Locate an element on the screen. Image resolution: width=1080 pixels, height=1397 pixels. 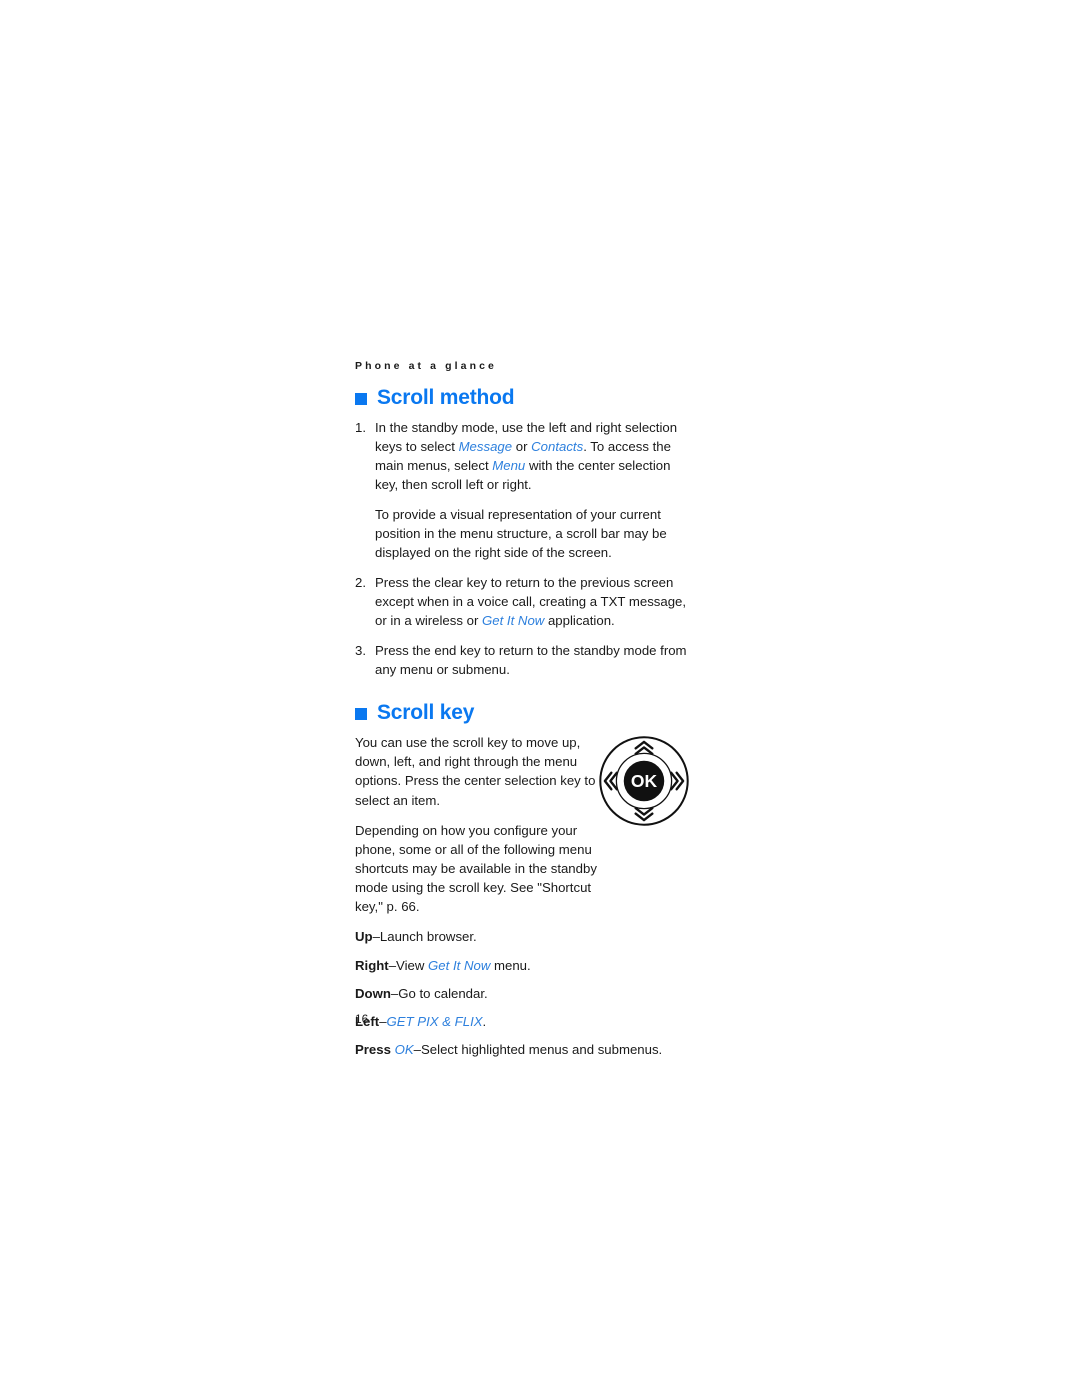
inline-reference: GET PIX & FLIX is located at coordinates (434, 1021).